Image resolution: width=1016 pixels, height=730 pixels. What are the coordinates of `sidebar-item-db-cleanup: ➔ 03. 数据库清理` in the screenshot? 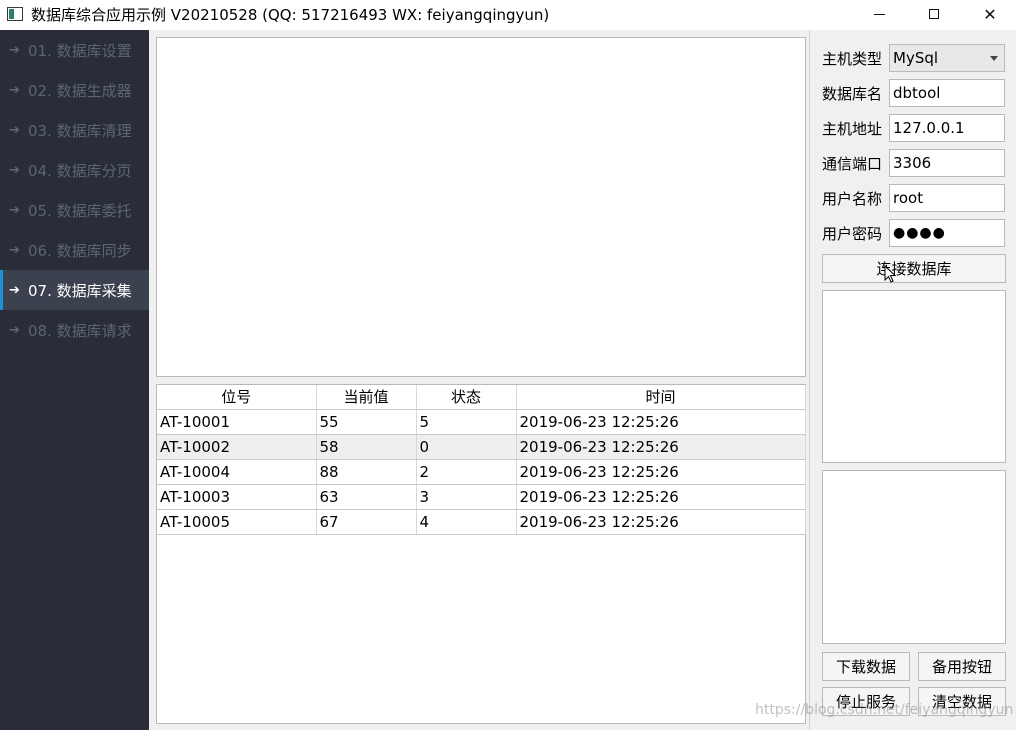 It's located at (74, 130).